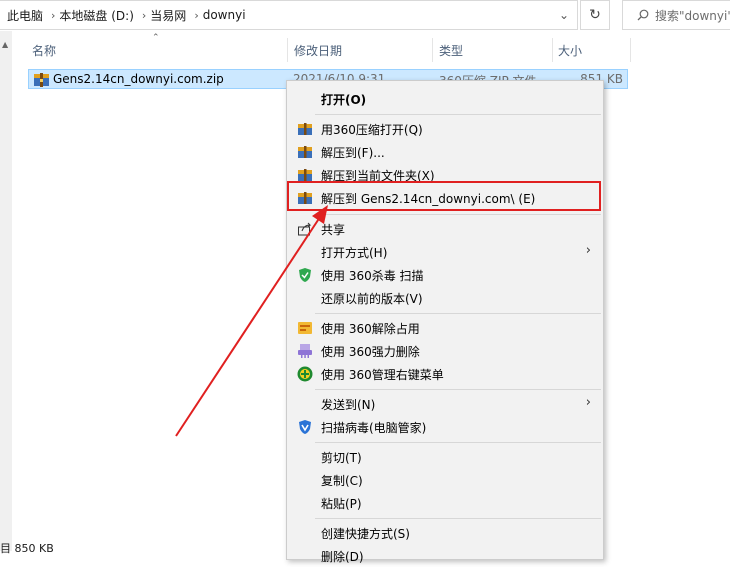 The width and height of the screenshot is (730, 567). What do you see at coordinates (445, 350) in the screenshot?
I see `menu-item-force-delete: 使用 360强力删除` at bounding box center [445, 350].